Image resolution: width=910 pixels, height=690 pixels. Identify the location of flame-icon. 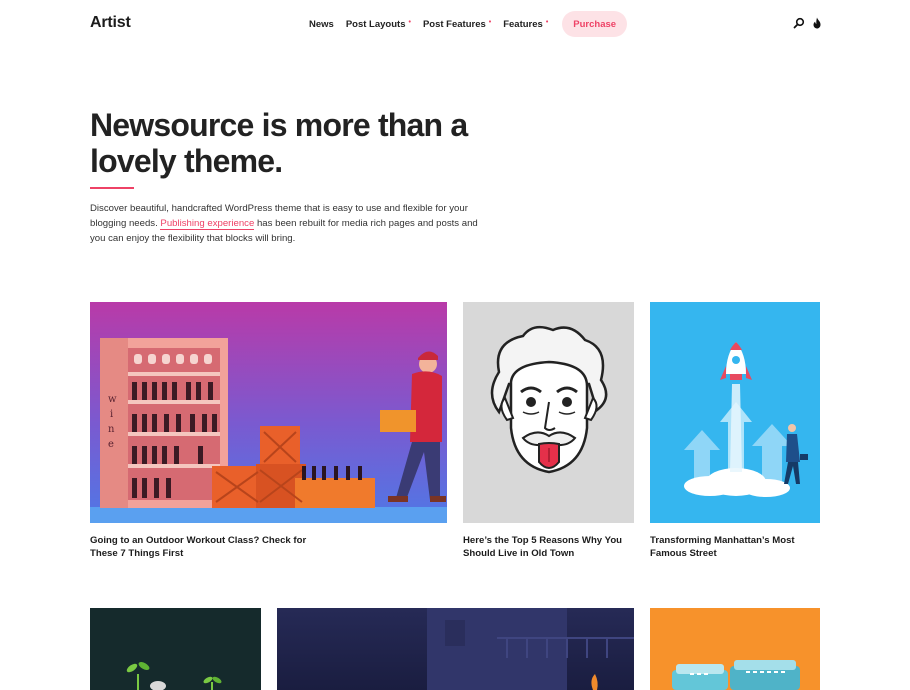
(817, 23).